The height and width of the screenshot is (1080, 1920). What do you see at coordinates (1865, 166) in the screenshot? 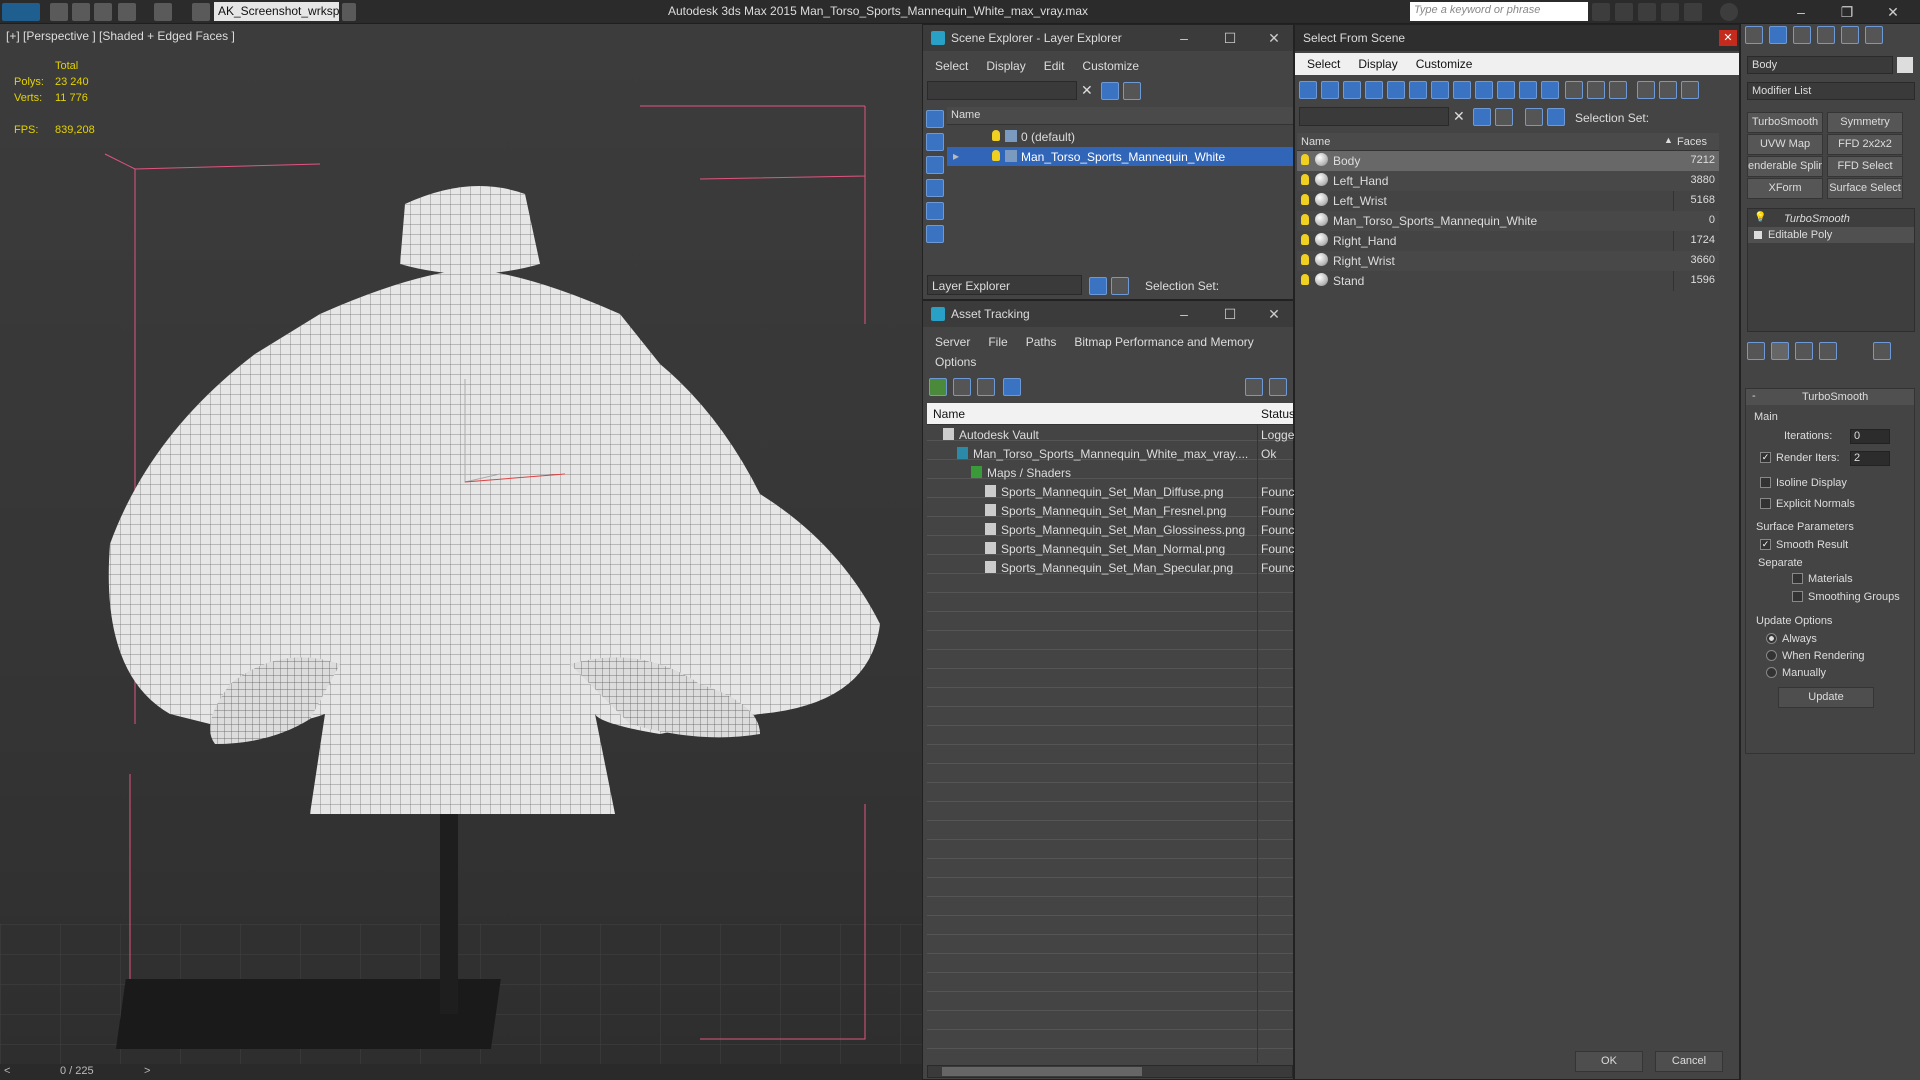
I see `ffd-select-button: FFD Select` at bounding box center [1865, 166].